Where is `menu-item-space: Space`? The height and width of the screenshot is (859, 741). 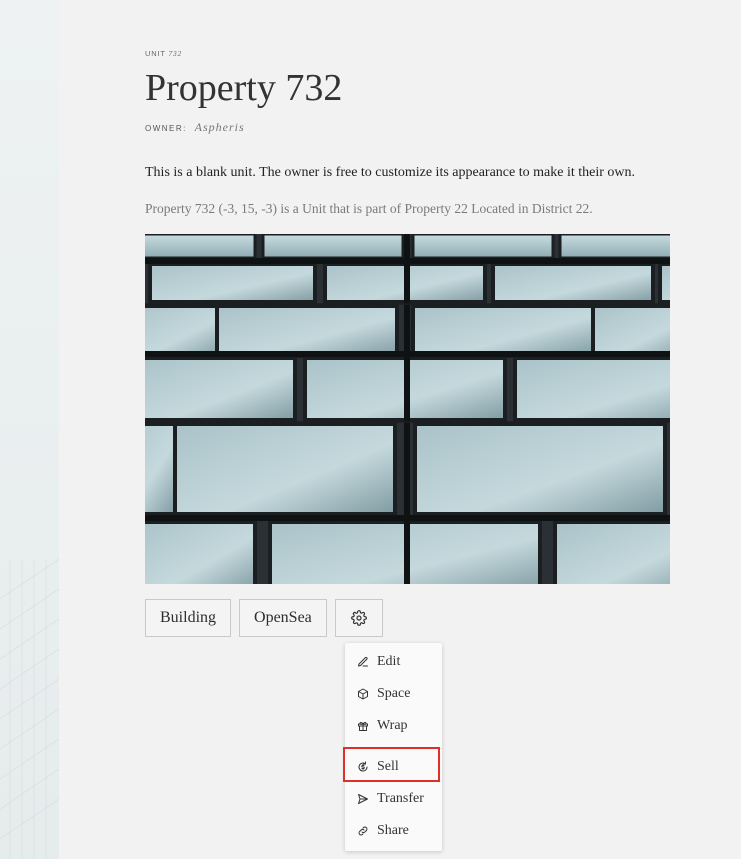
menu-item-space: Space is located at coordinates (393, 694).